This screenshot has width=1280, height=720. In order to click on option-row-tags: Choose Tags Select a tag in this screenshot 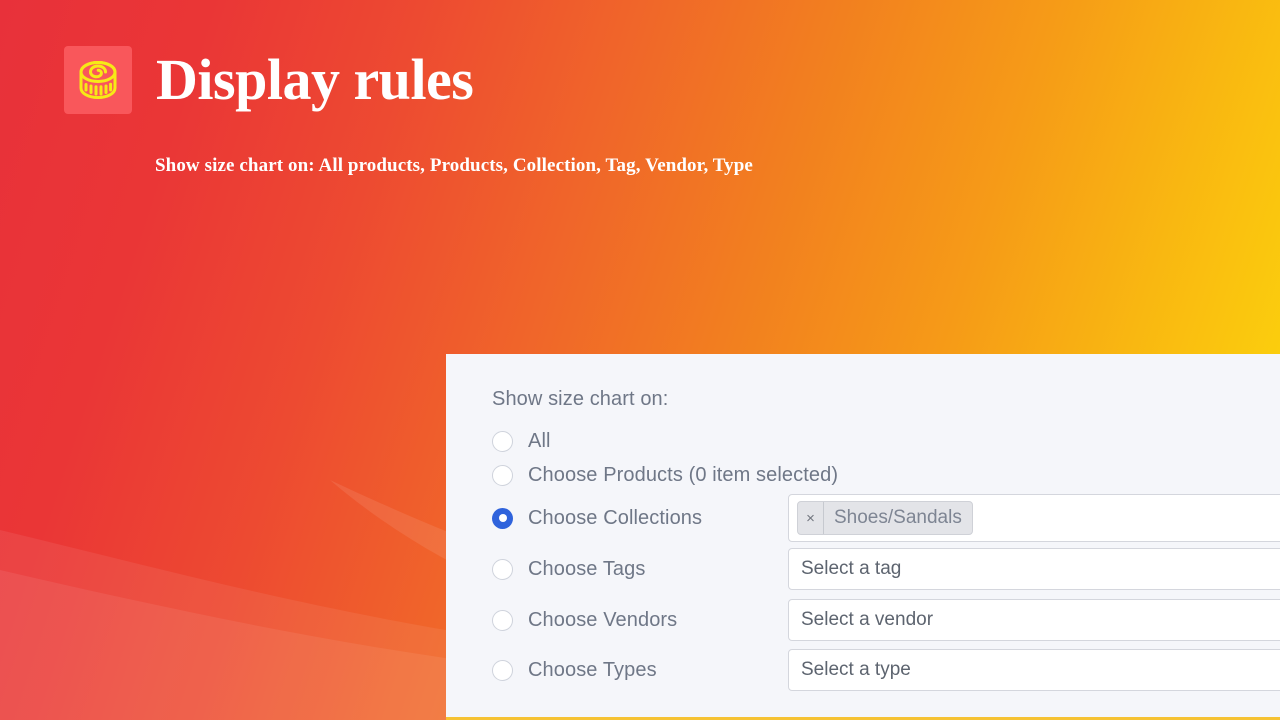, I will do `click(886, 569)`.